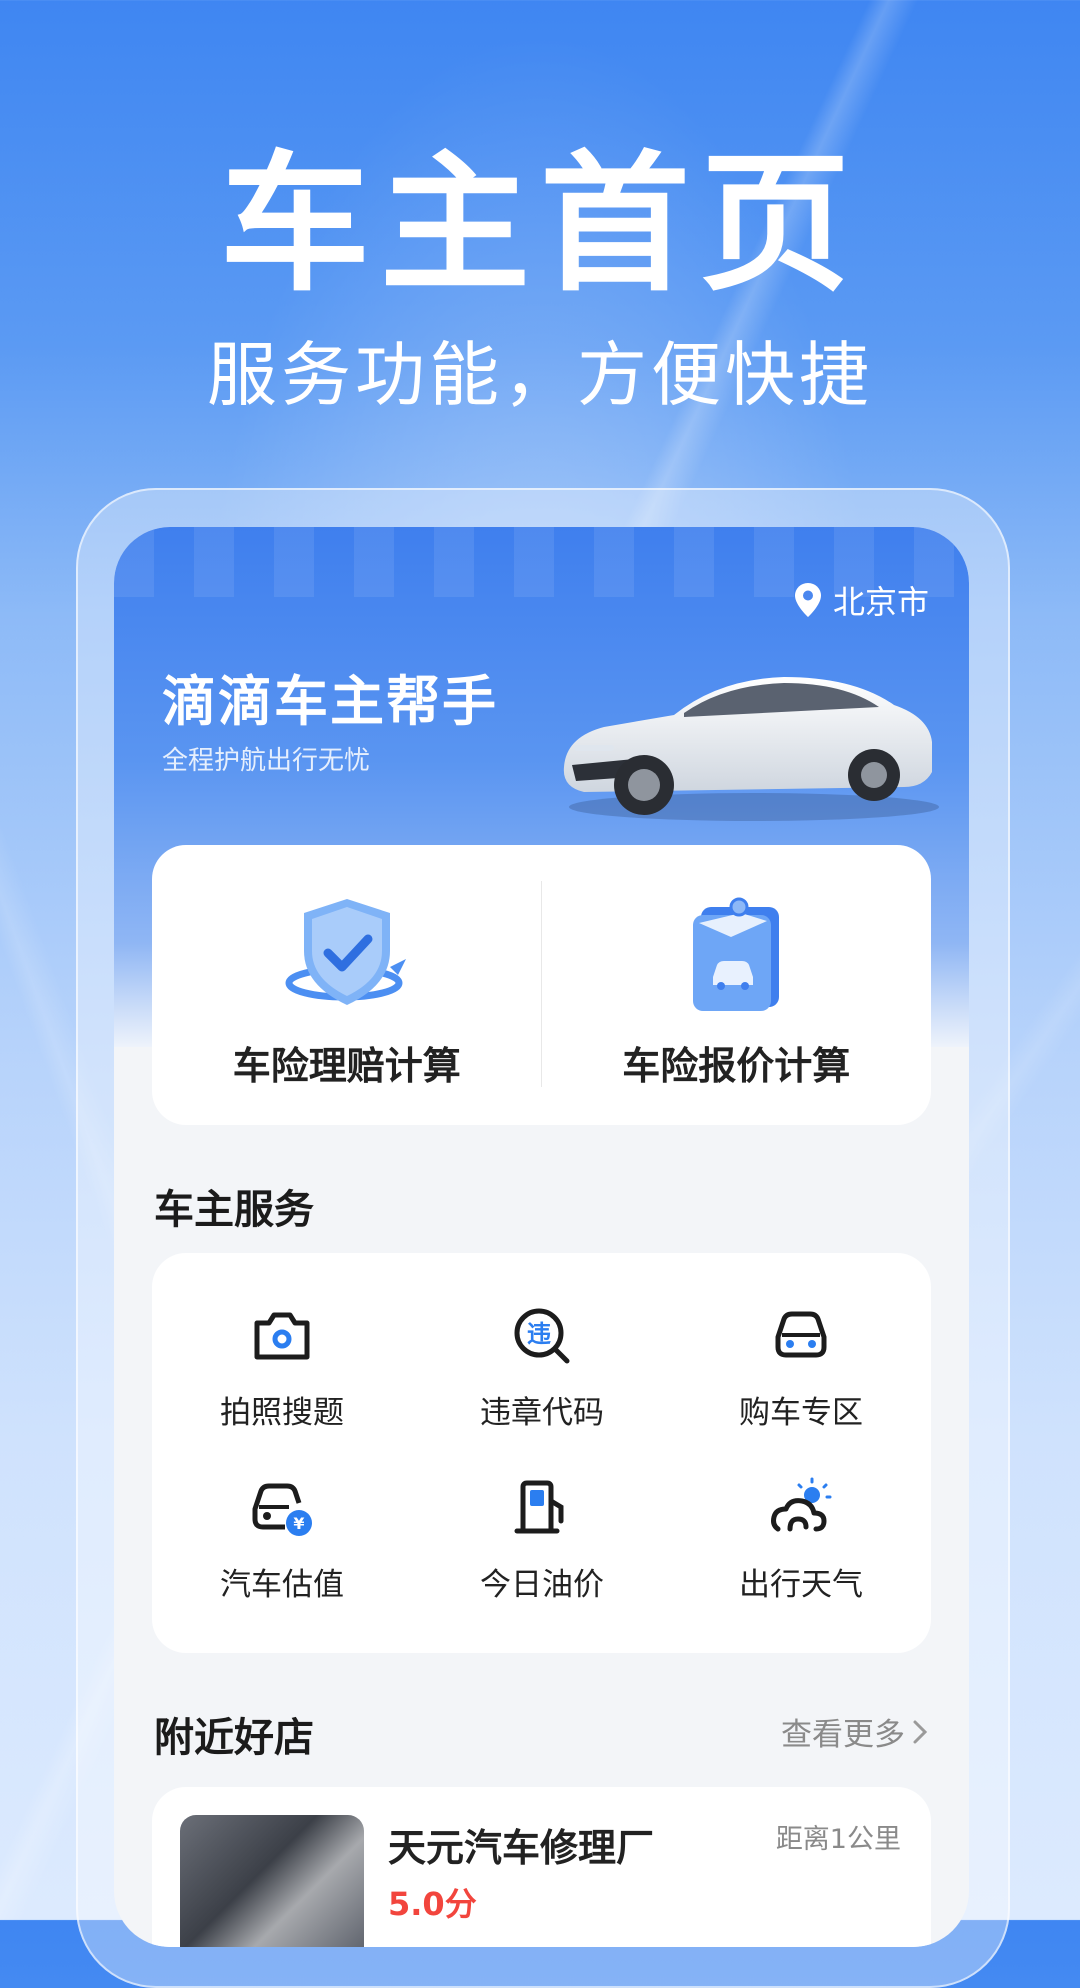 The image size is (1080, 1988). I want to click on car-front-icon, so click(801, 1334).